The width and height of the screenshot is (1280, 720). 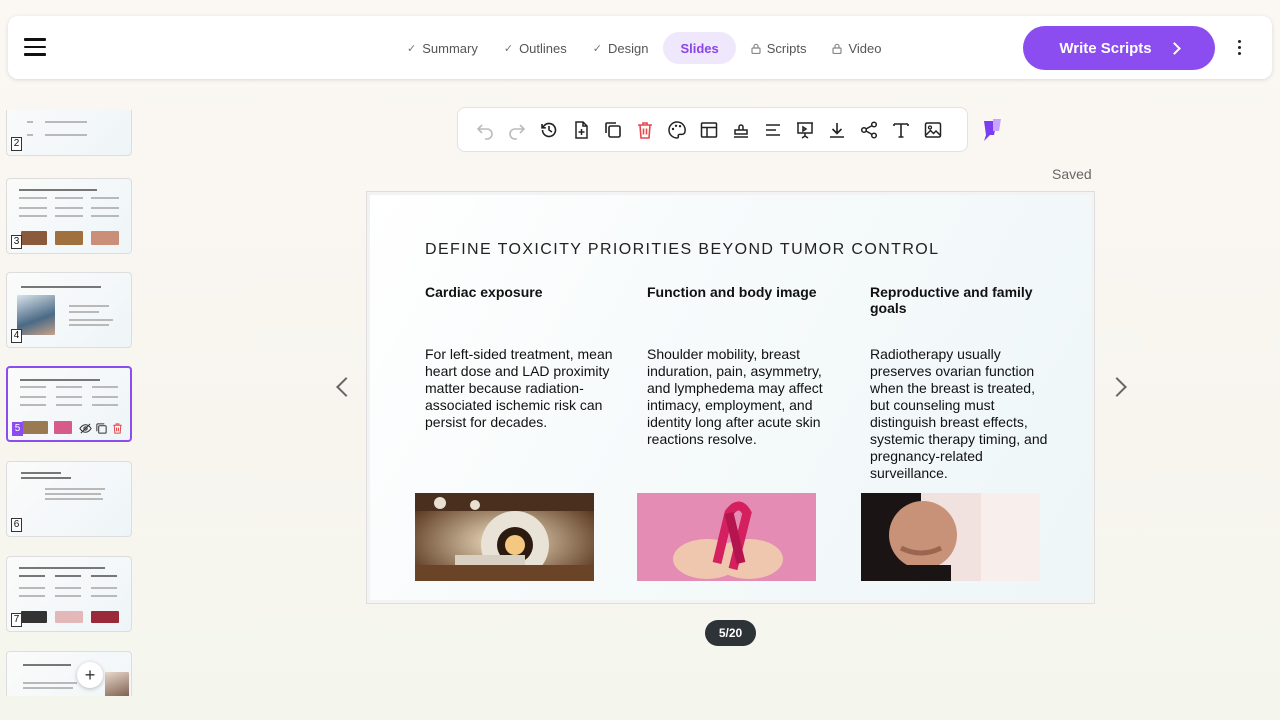 I want to click on redo-icon, so click(x=517, y=130).